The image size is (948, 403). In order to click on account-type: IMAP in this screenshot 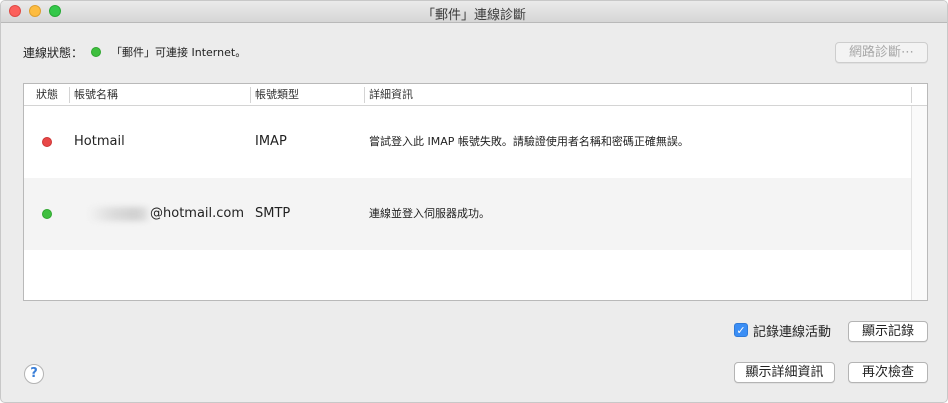, I will do `click(271, 141)`.